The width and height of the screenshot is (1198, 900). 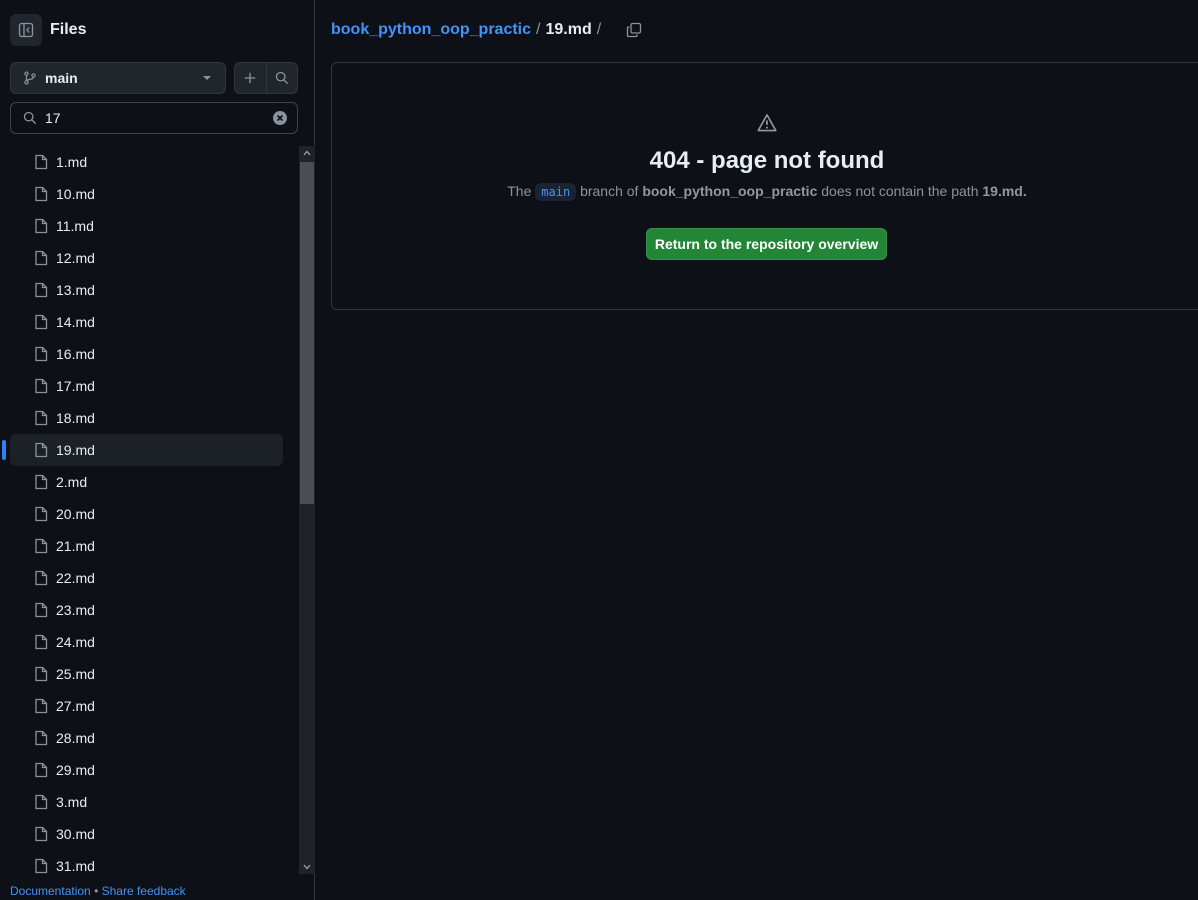 What do you see at coordinates (431, 30) in the screenshot?
I see `breadcrumb-repo-link: book_python_oop_practic` at bounding box center [431, 30].